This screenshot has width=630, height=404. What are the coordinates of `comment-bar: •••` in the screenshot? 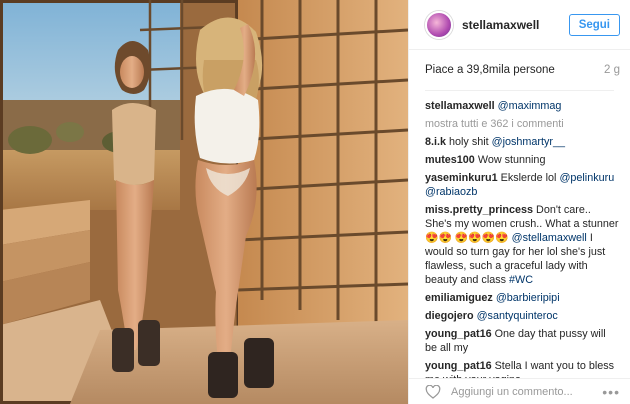 It's located at (519, 391).